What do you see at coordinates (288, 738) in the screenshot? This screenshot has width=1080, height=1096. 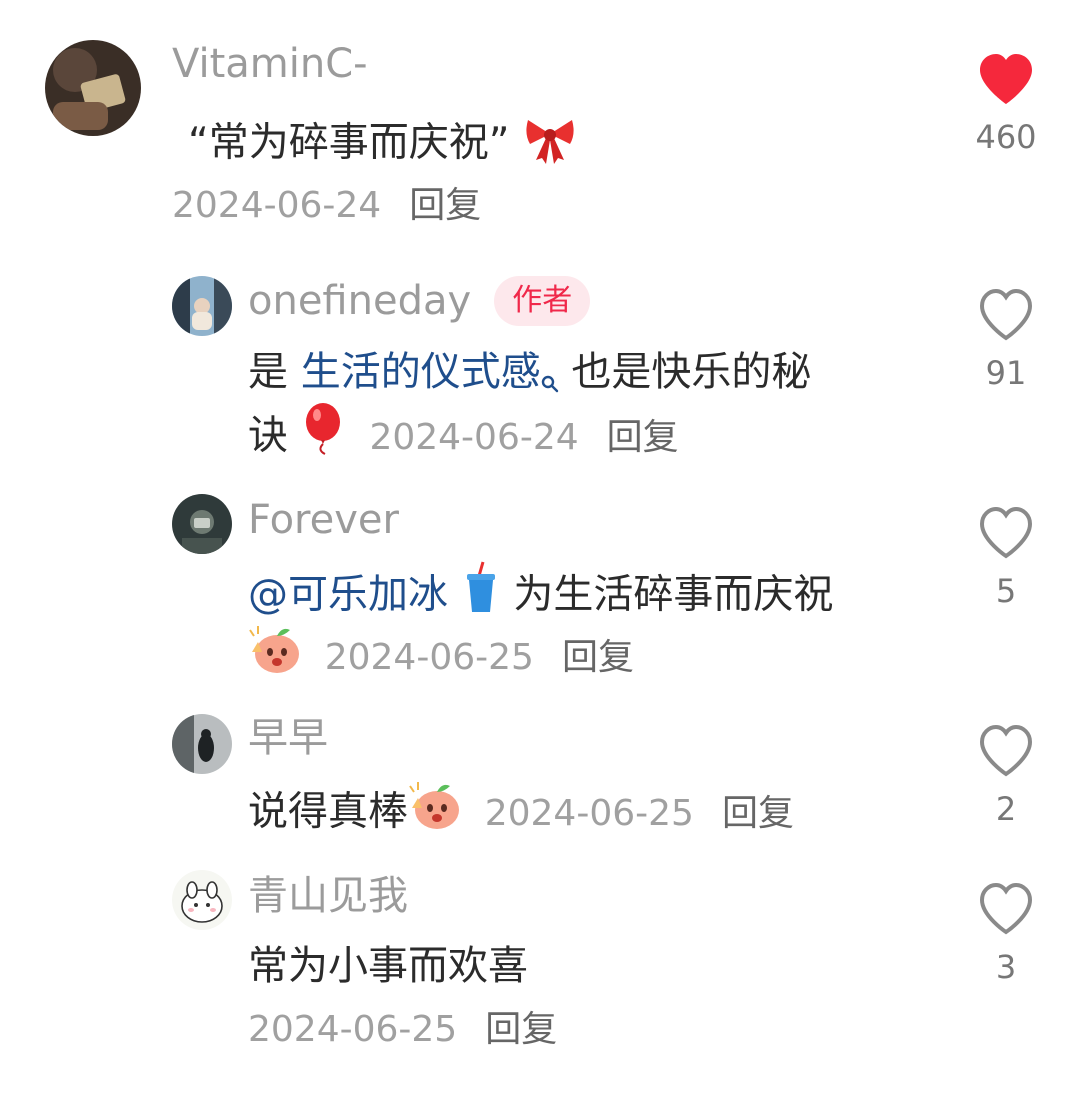 I see `username: 早早` at bounding box center [288, 738].